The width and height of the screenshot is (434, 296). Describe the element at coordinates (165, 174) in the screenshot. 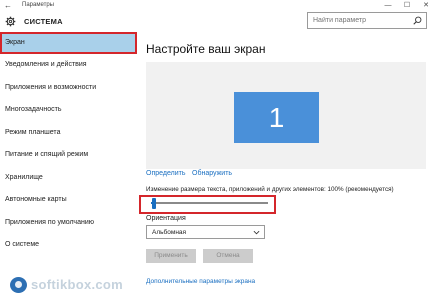

I see `identify-link: Определить` at that location.